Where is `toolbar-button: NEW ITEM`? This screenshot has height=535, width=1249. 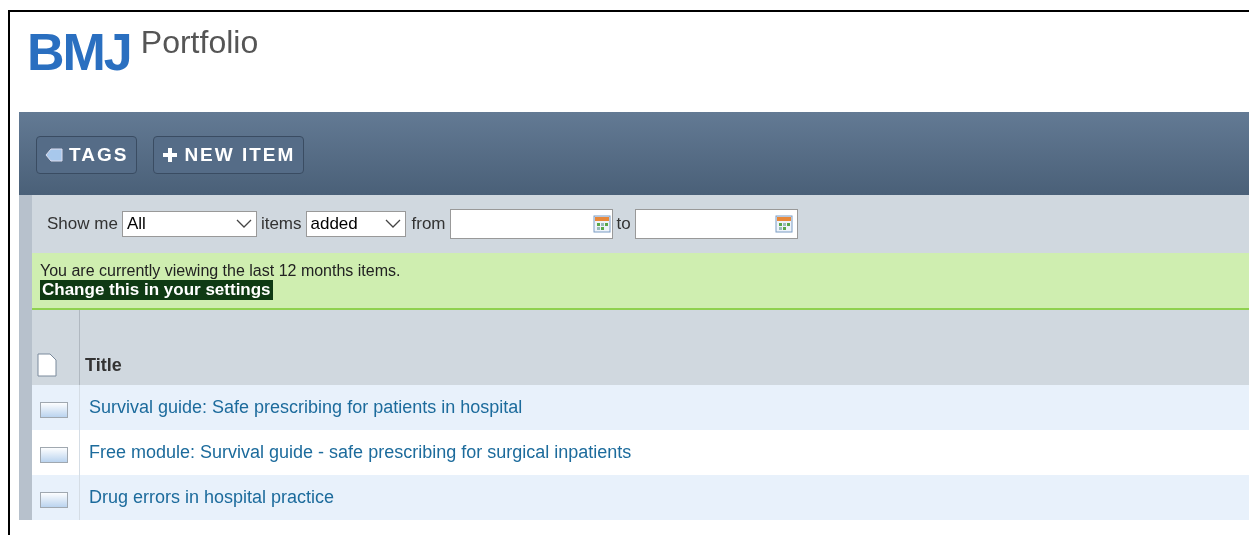 toolbar-button: NEW ITEM is located at coordinates (229, 155).